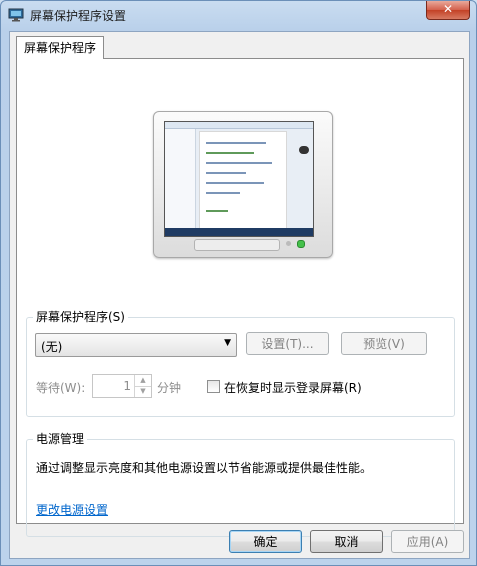 Image resolution: width=477 pixels, height=566 pixels. I want to click on cancel-button: 取消, so click(346, 541).